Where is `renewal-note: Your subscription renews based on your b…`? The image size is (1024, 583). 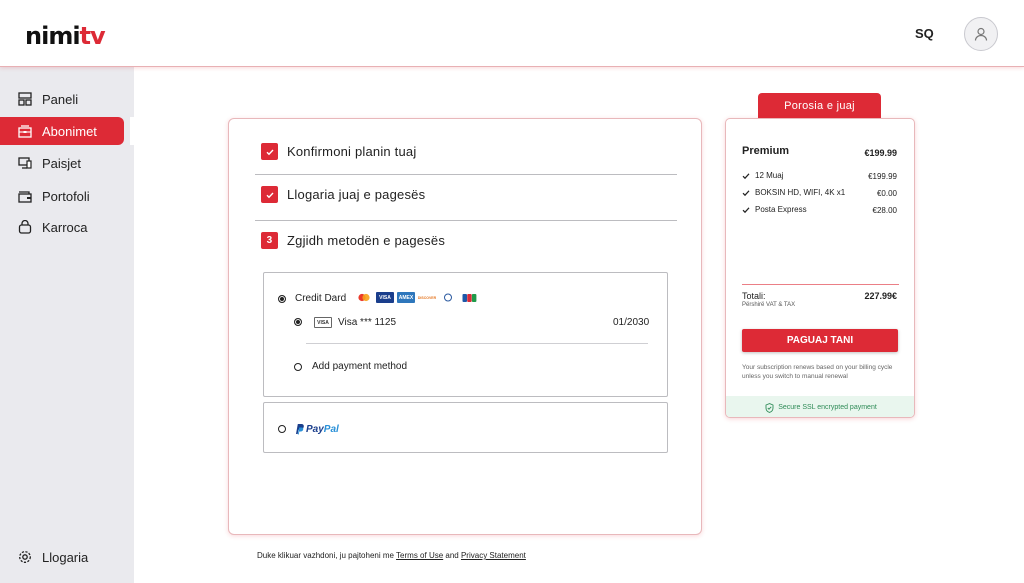 renewal-note: Your subscription renews based on your b… is located at coordinates (817, 372).